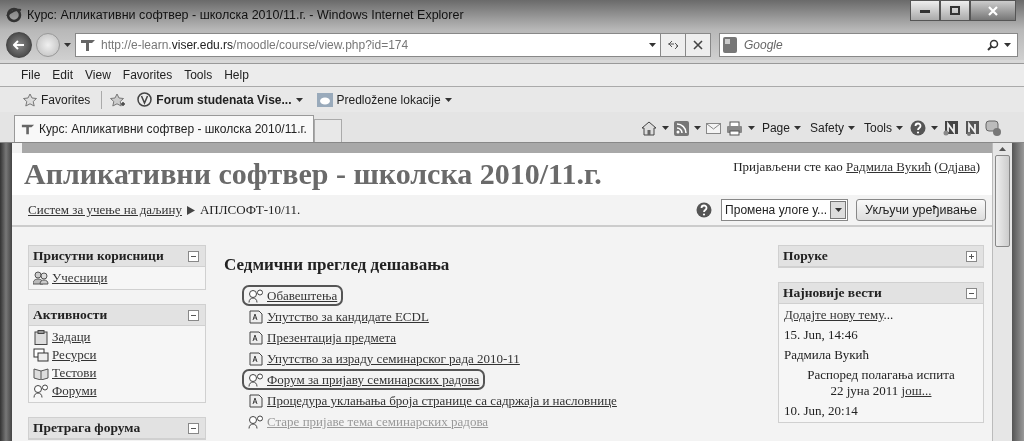 This screenshot has width=1024, height=441. What do you see at coordinates (373, 379) in the screenshot?
I see `activity-link: Форум за пријаву семинарских радова` at bounding box center [373, 379].